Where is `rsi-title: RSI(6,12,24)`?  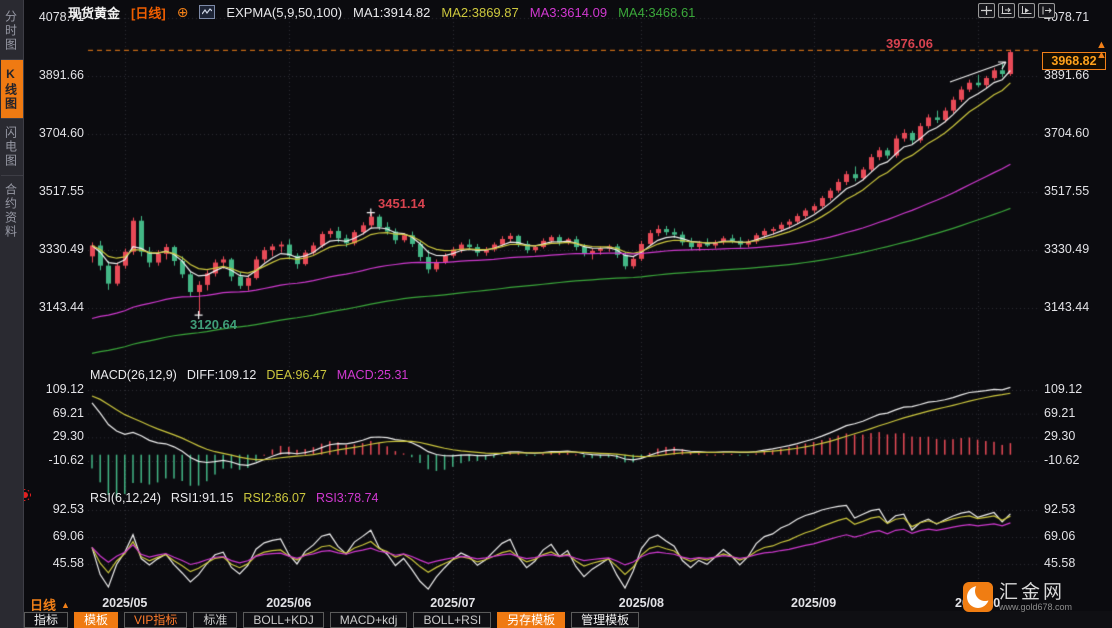
rsi-title: RSI(6,12,24) is located at coordinates (125, 498).